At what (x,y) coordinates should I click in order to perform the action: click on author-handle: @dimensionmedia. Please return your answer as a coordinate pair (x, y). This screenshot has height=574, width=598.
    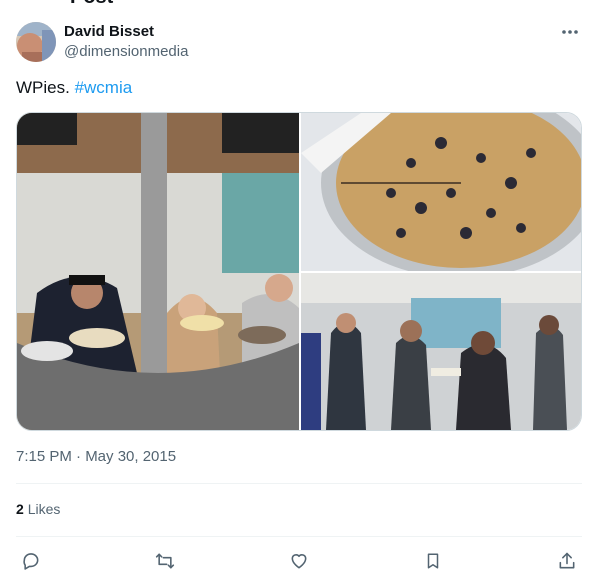
    Looking at the image, I should click on (126, 51).